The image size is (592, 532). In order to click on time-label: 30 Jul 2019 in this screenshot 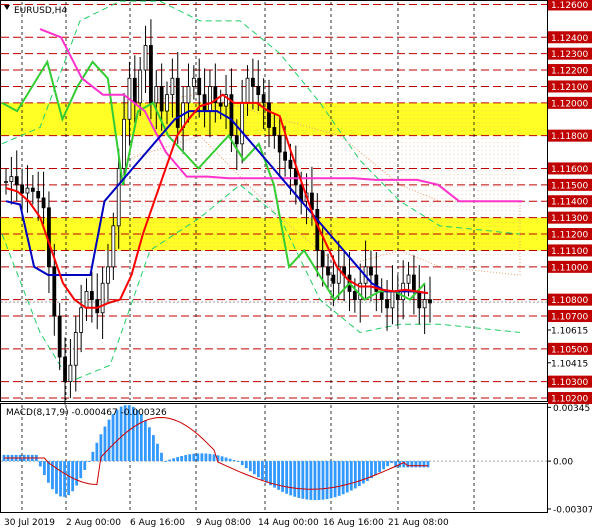, I will do `click(29, 523)`.